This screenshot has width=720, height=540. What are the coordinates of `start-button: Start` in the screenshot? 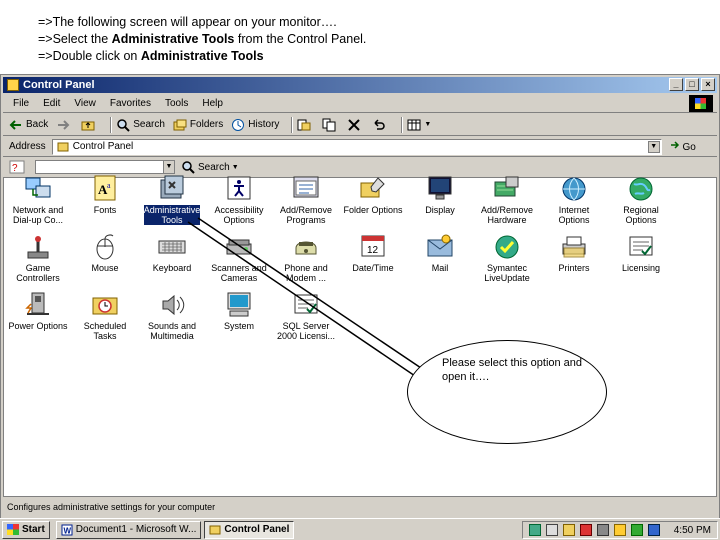 It's located at (26, 529).